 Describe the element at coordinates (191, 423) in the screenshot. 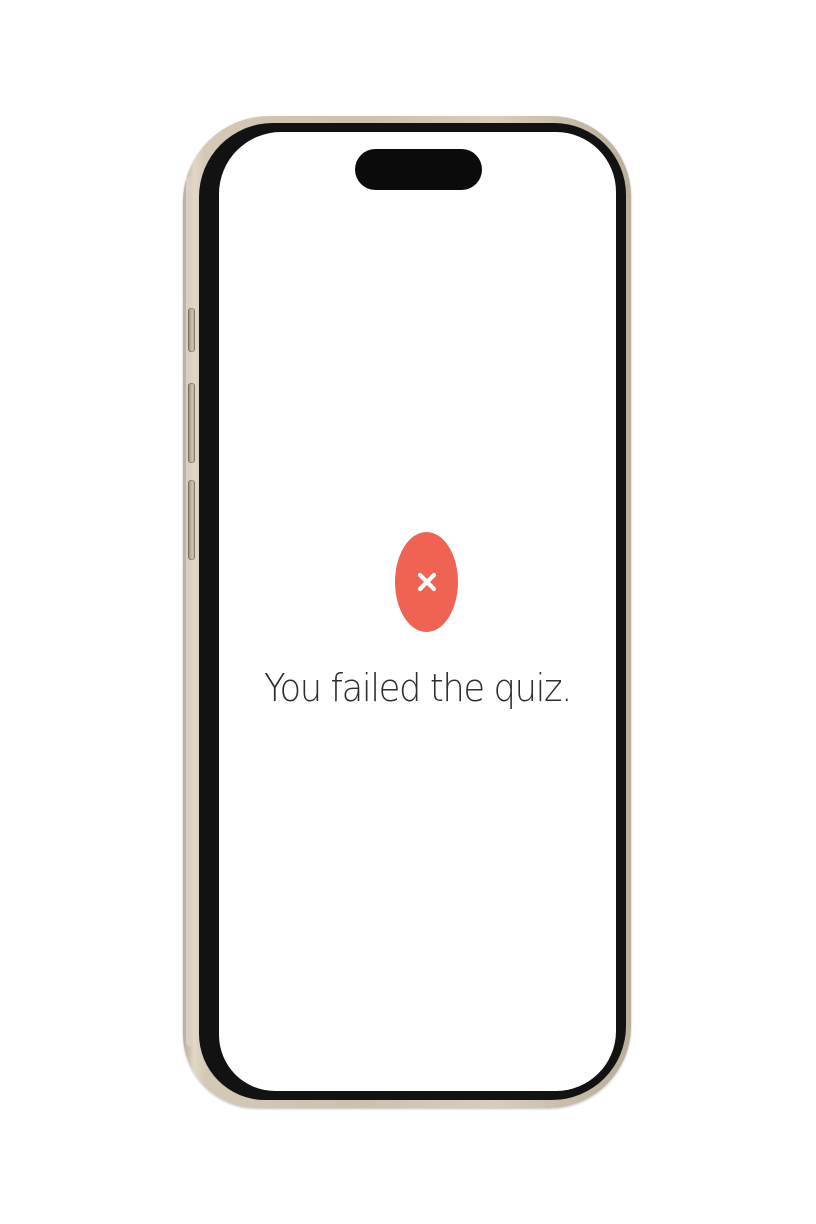

I see `volume-up-button` at that location.